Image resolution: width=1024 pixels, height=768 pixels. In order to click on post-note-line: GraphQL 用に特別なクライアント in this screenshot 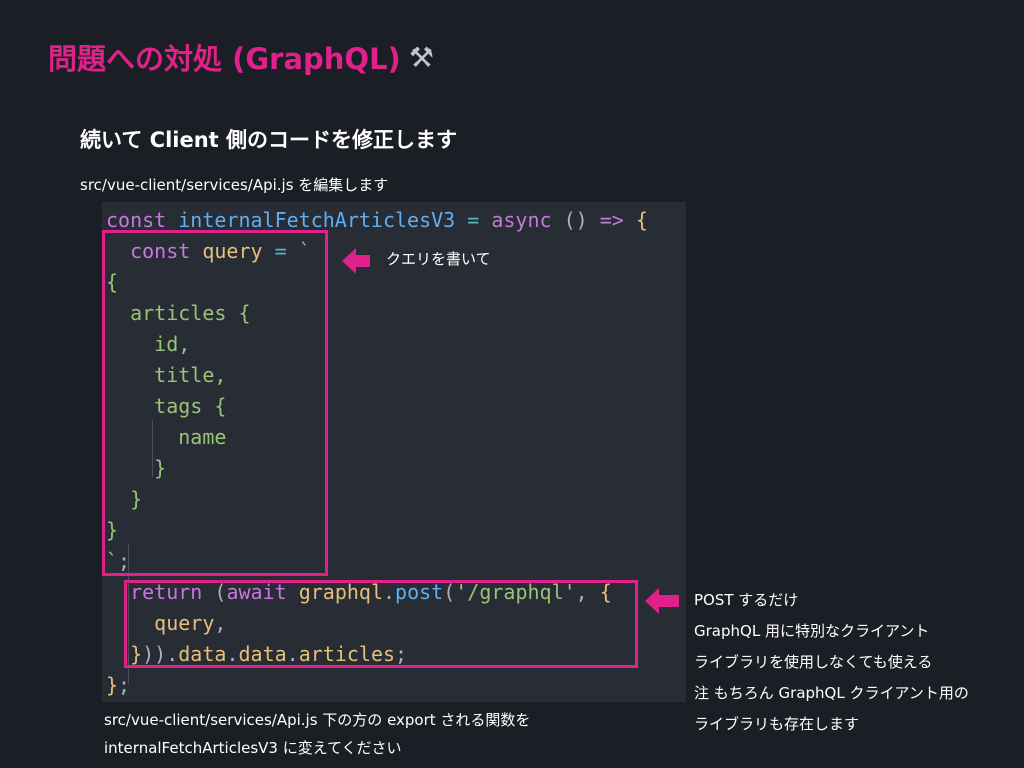, I will do `click(812, 631)`.